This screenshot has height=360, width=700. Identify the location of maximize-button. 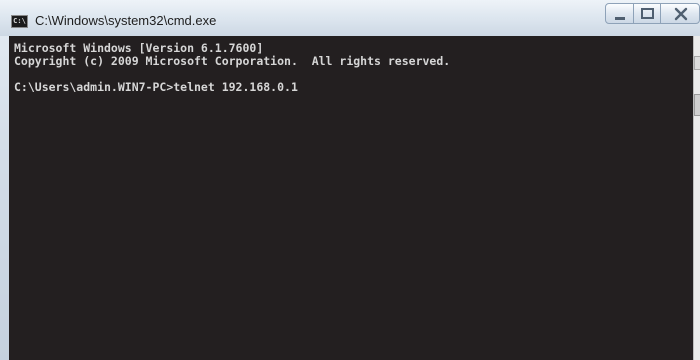
(647, 13).